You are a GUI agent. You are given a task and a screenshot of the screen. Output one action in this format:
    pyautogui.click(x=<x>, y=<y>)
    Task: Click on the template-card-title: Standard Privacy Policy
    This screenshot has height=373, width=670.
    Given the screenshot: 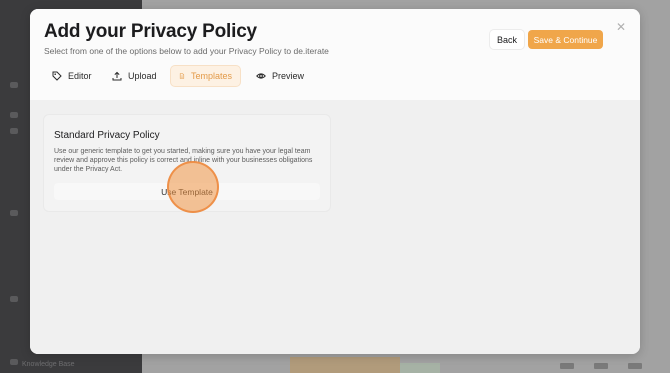 What is the action you would take?
    pyautogui.click(x=107, y=135)
    